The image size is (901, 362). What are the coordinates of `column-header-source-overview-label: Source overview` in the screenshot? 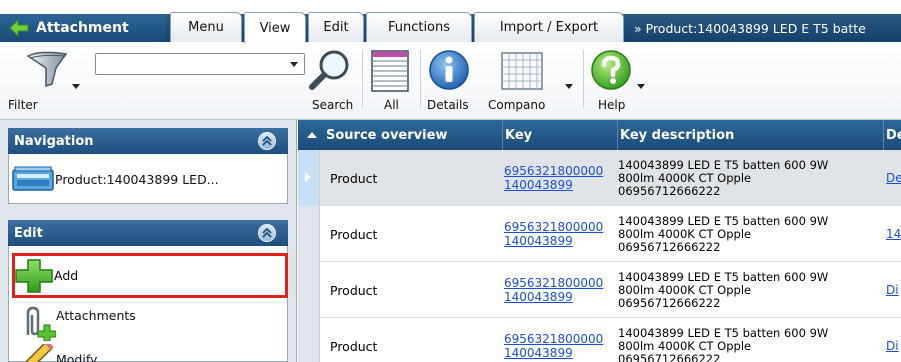 It's located at (387, 135).